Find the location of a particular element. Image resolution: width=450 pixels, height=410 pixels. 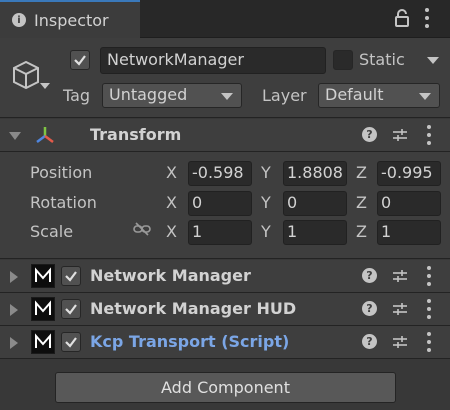

tab-inspector: i Inspector is located at coordinates (70, 19).